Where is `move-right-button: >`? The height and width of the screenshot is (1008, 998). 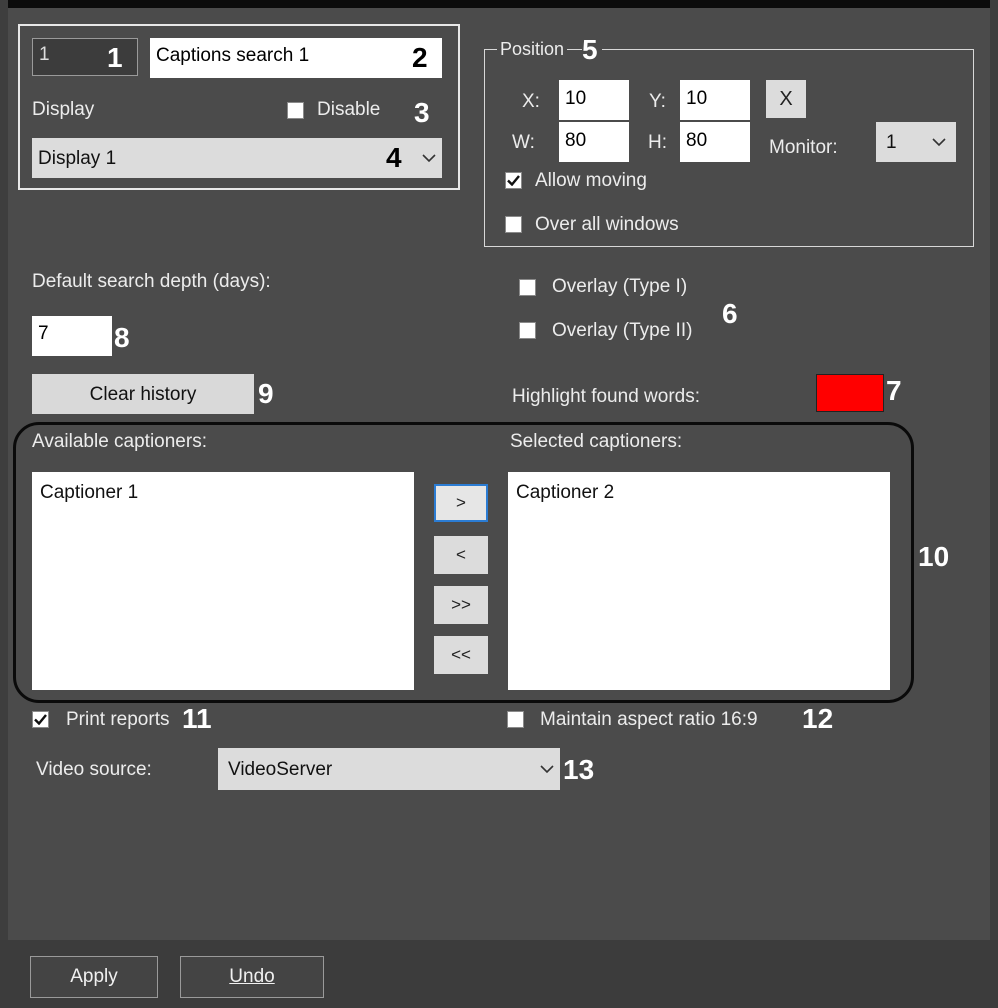 move-right-button: > is located at coordinates (461, 503).